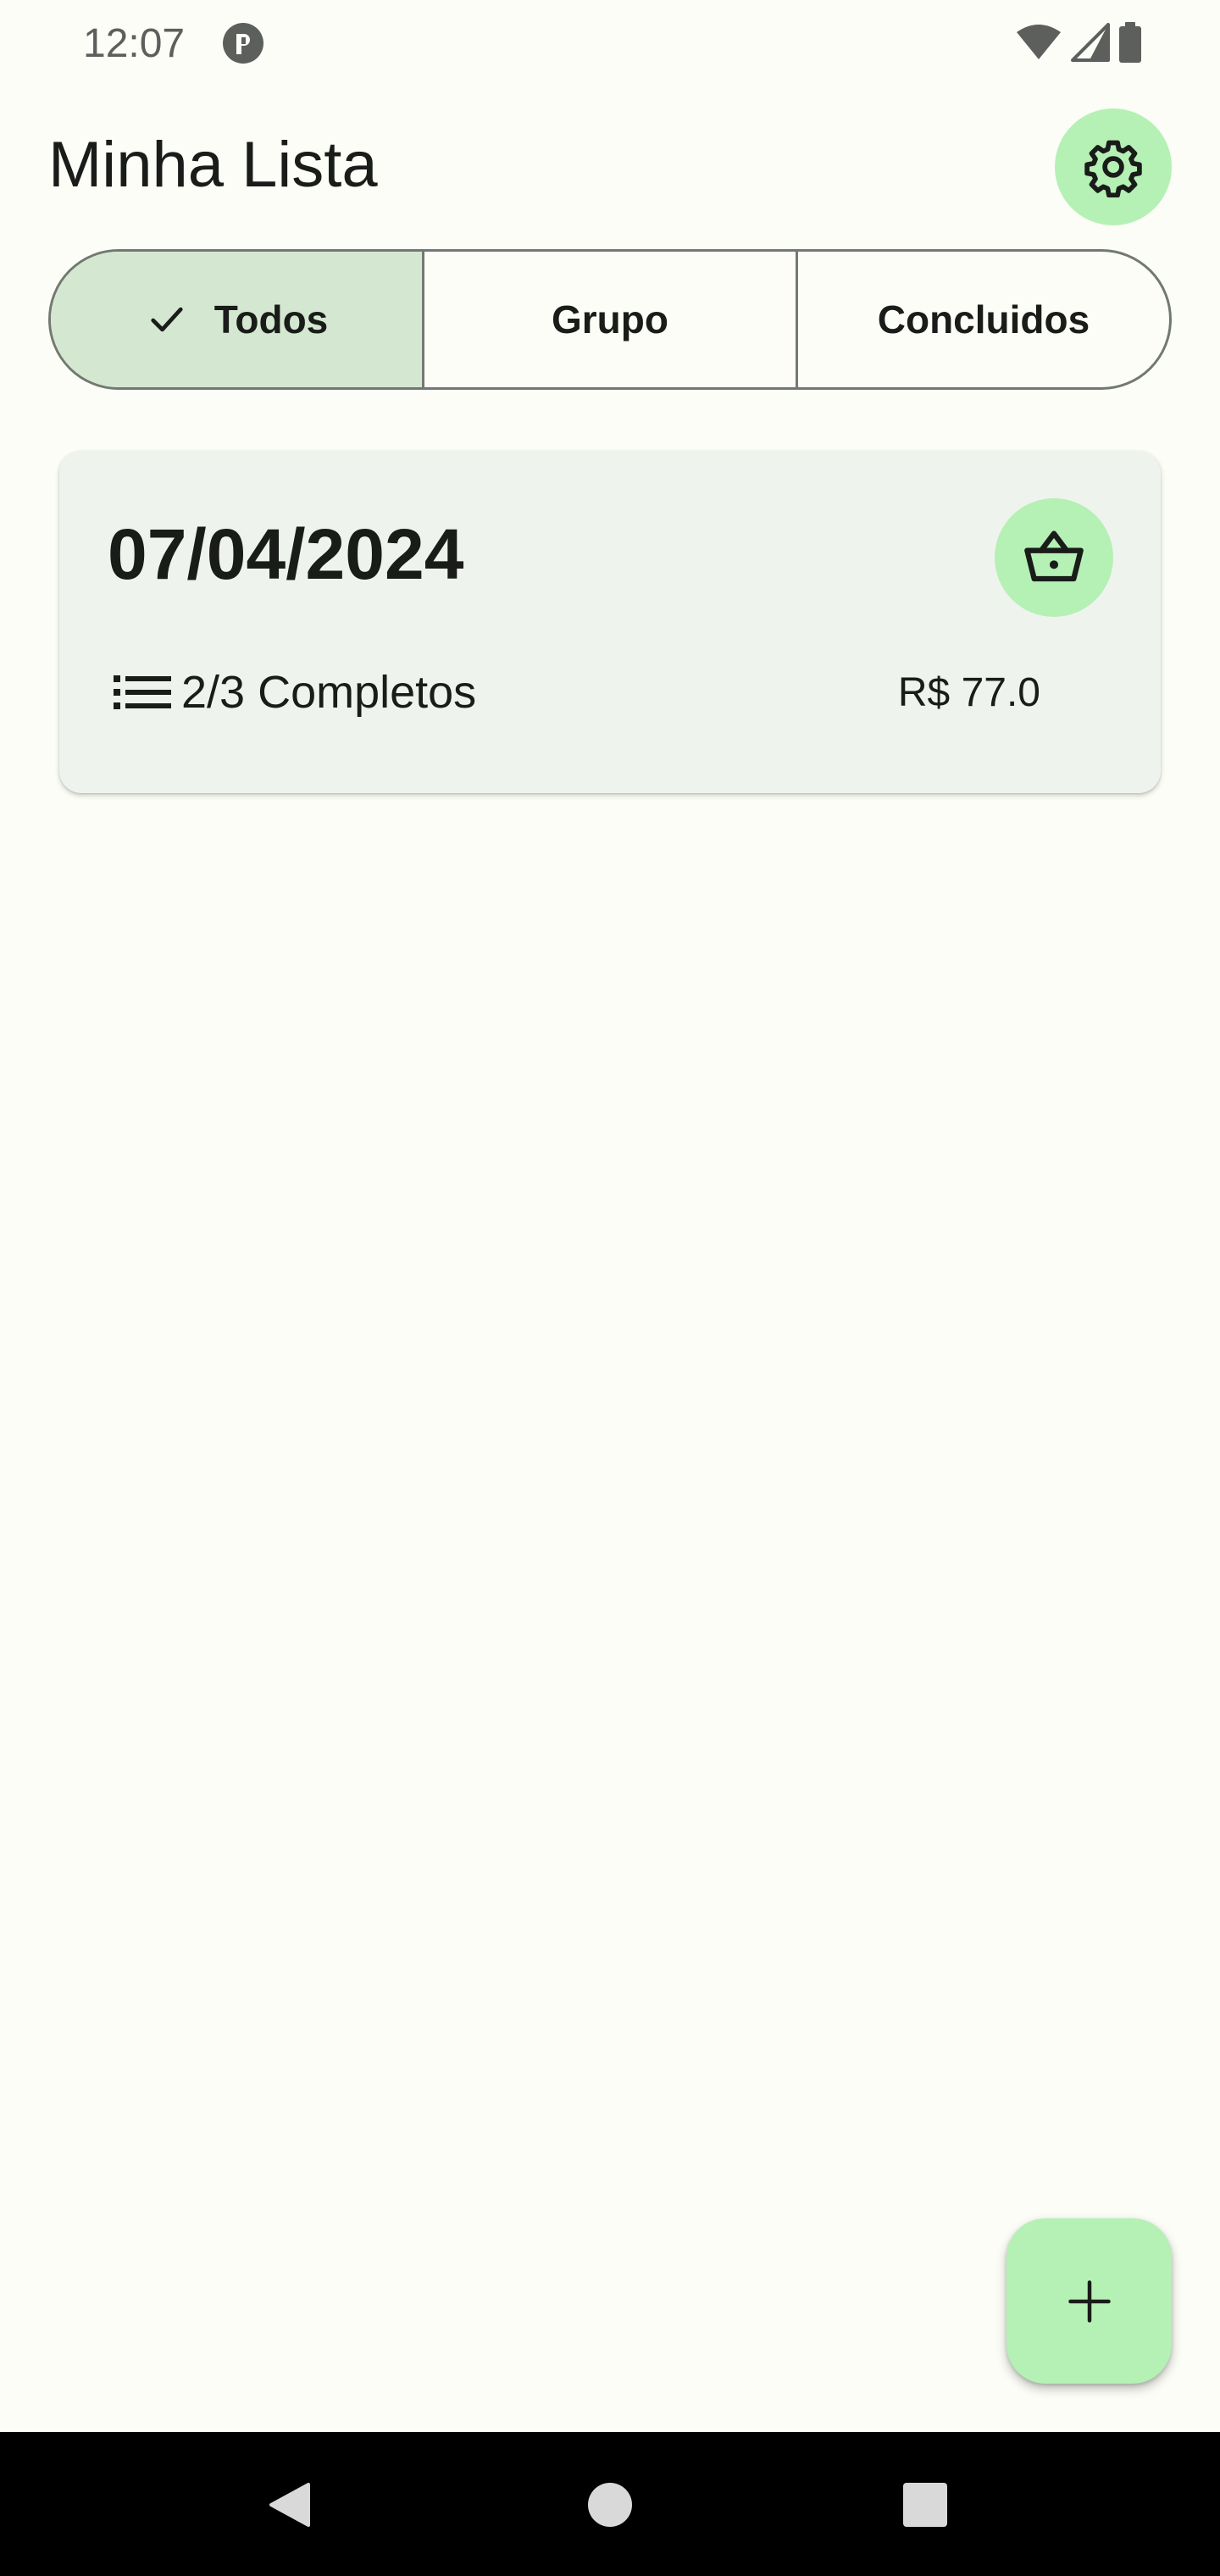  I want to click on tab-label: Grupo, so click(610, 319).